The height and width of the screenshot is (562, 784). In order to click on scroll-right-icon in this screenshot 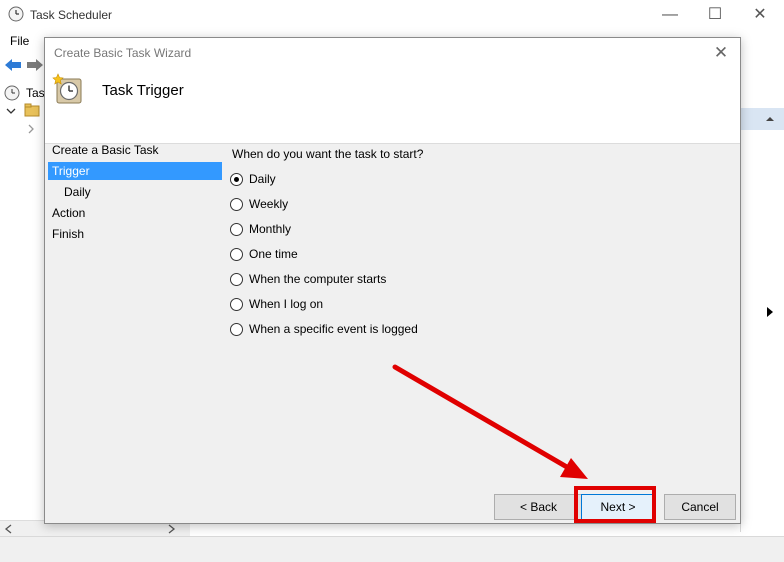, I will do `click(172, 529)`.